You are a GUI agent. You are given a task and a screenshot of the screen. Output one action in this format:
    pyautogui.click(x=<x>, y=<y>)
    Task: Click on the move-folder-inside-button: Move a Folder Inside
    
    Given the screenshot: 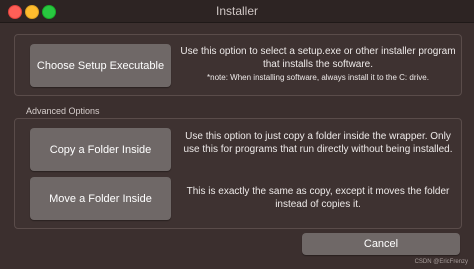 What is the action you would take?
    pyautogui.click(x=100, y=198)
    